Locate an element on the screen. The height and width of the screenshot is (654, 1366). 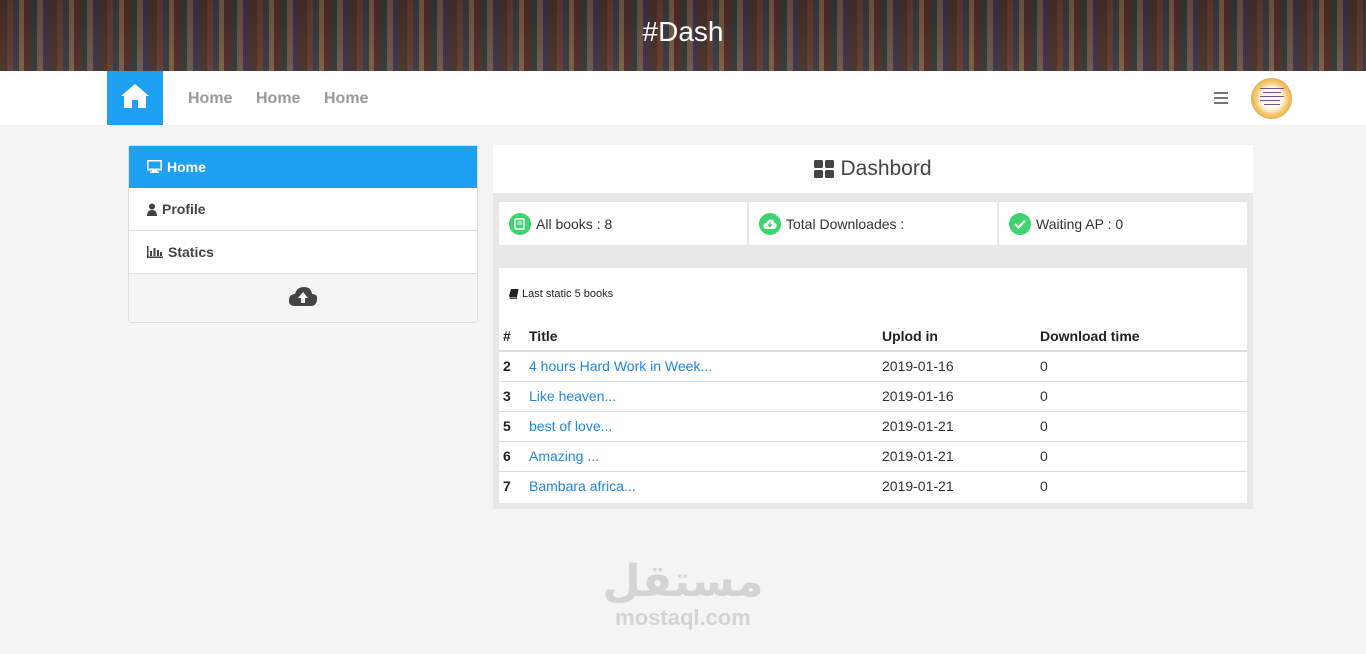
stat-waiting-approval: Waiting AP : 0 is located at coordinates (1123, 223).